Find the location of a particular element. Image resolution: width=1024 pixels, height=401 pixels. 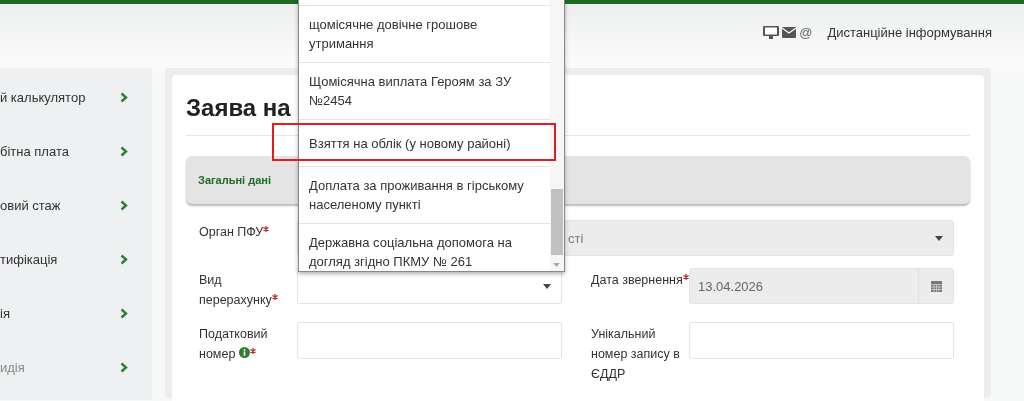

at-sign-icon: @ is located at coordinates (806, 32).